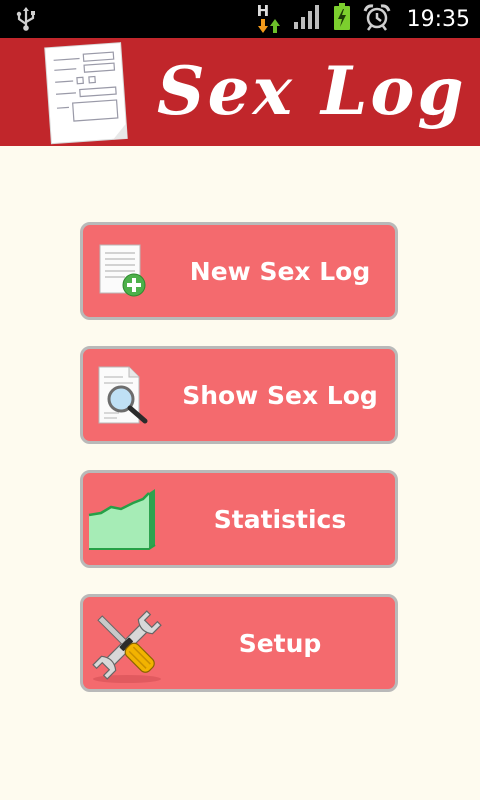  I want to click on data-activity-icon: H, so click(269, 18).